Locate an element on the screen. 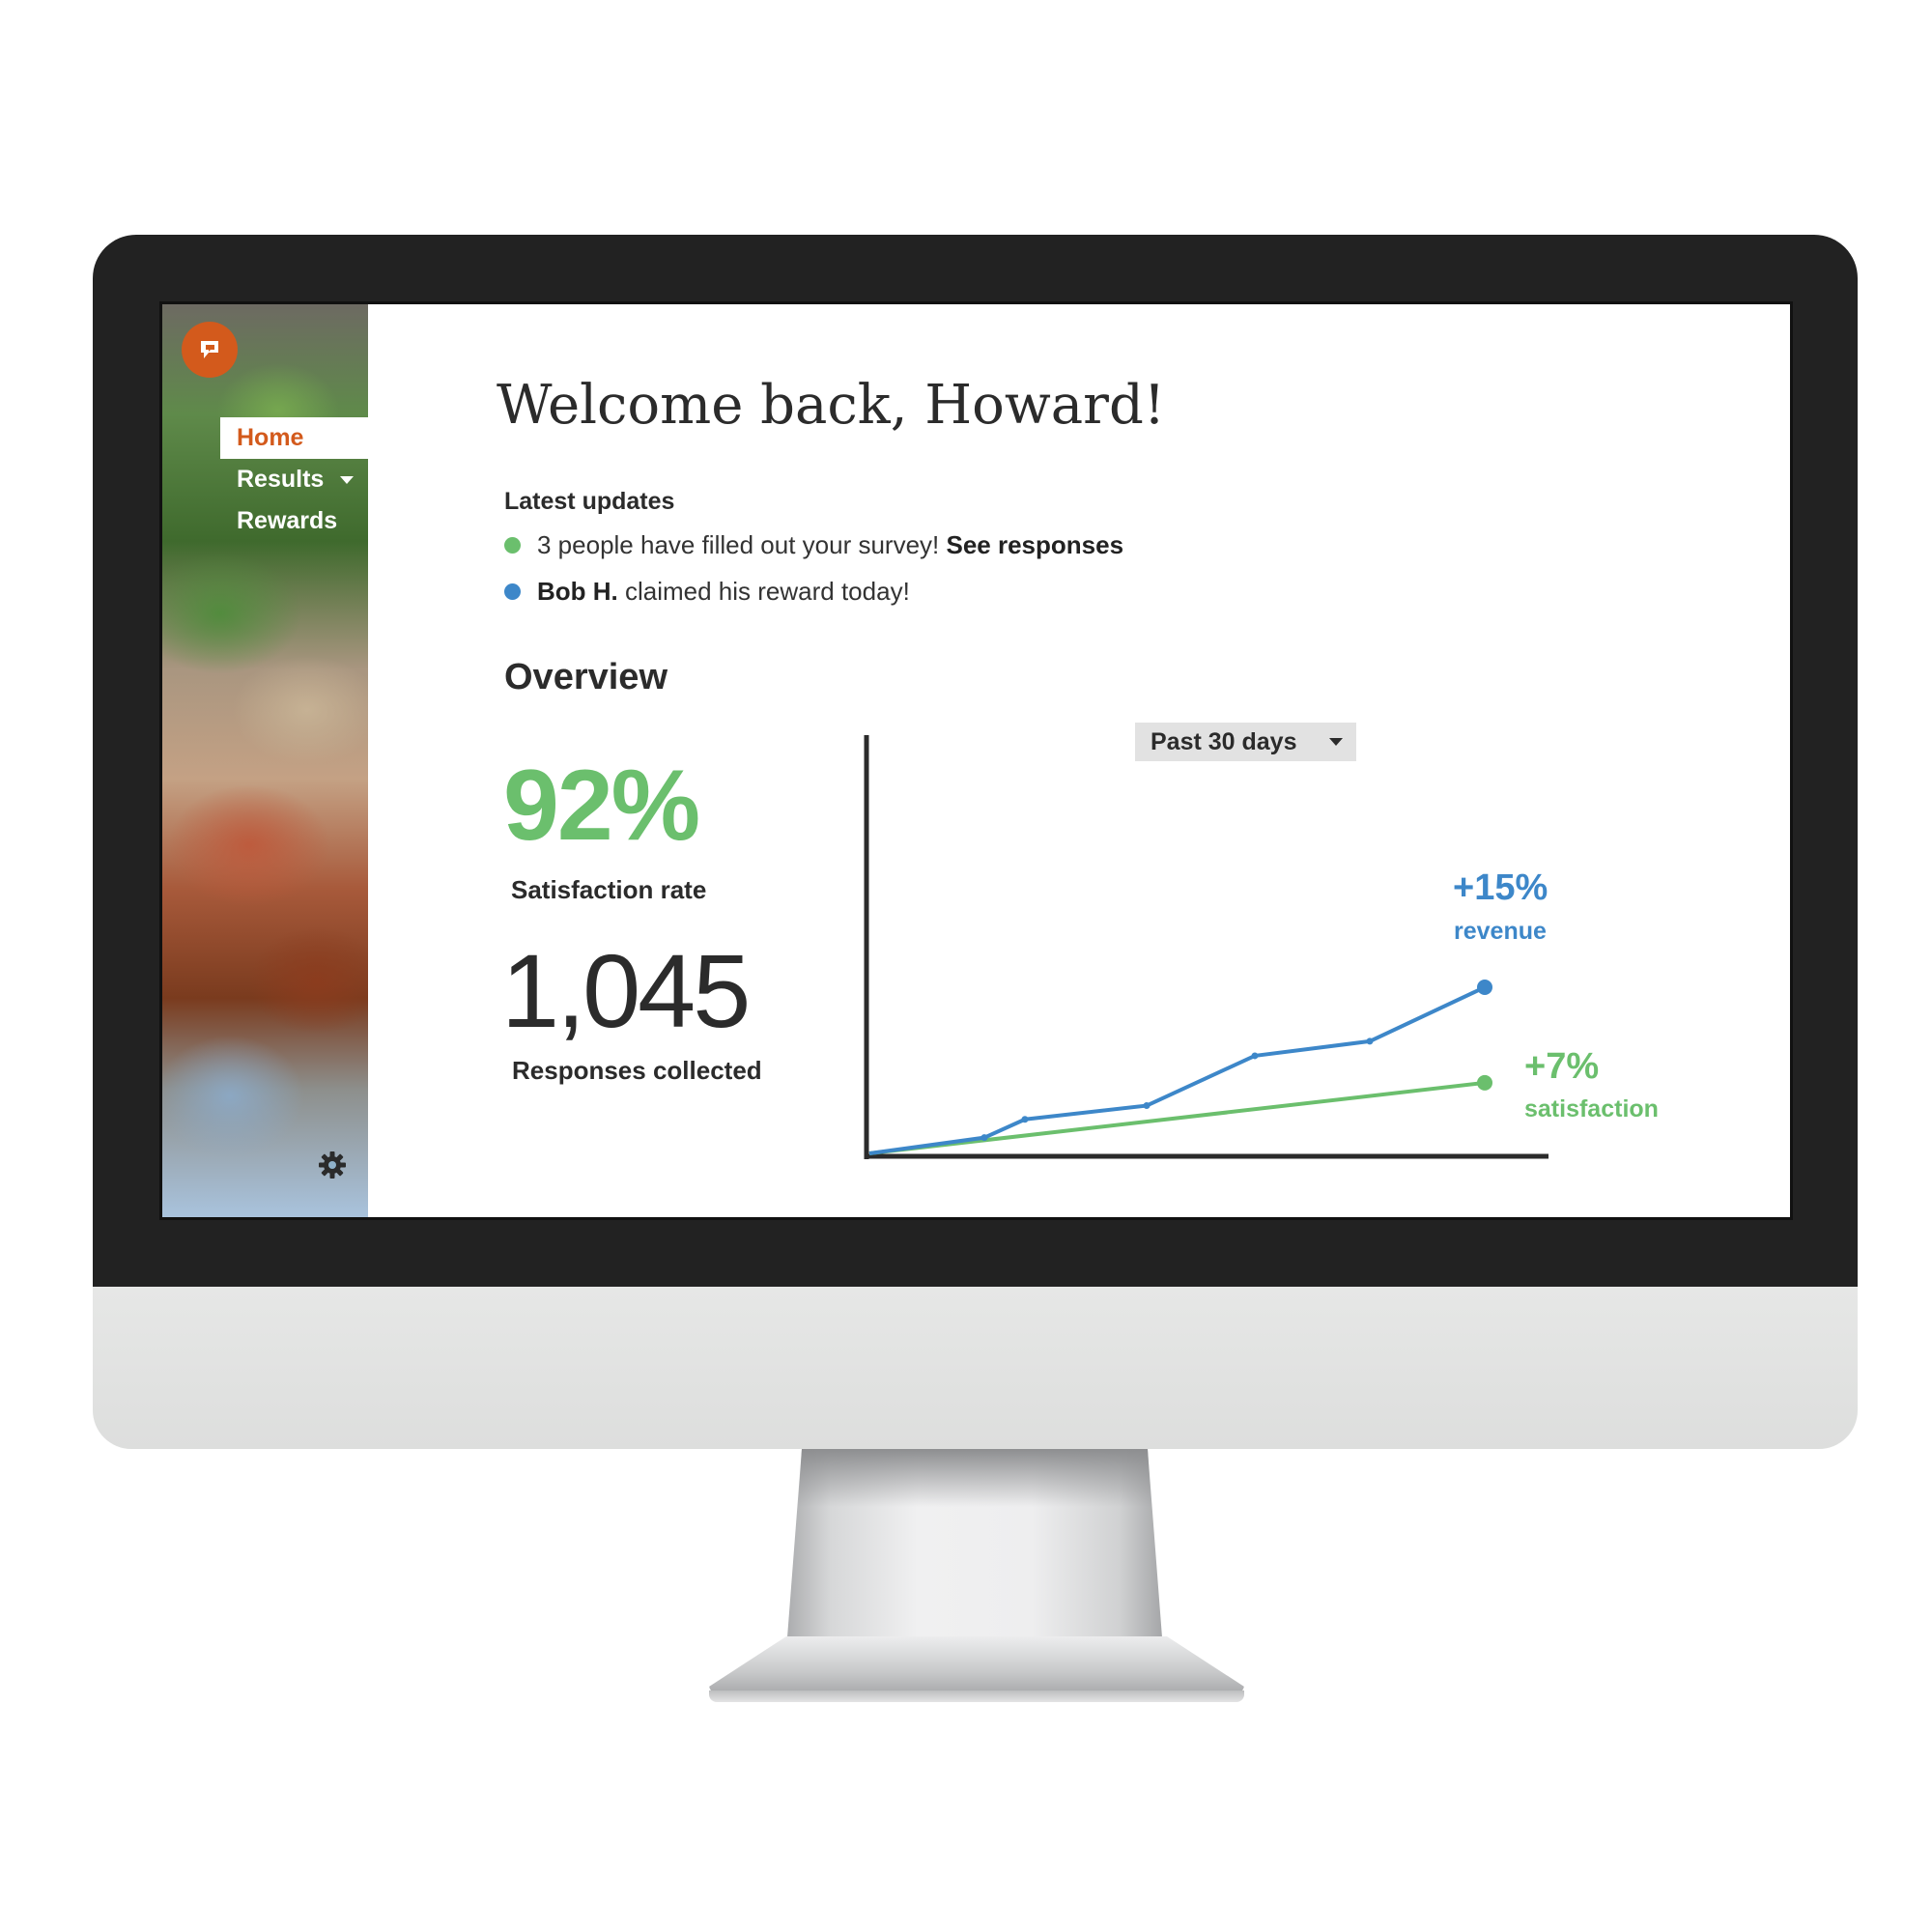  sidebar-nav: Home Results Rewards is located at coordinates (294, 479).